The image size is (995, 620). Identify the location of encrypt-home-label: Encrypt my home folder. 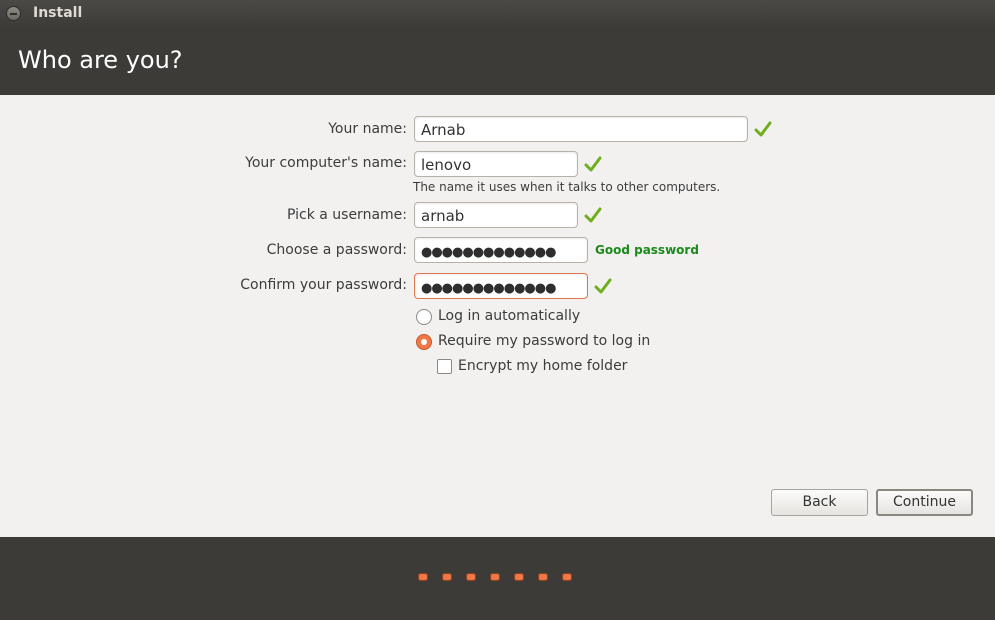
(542, 366).